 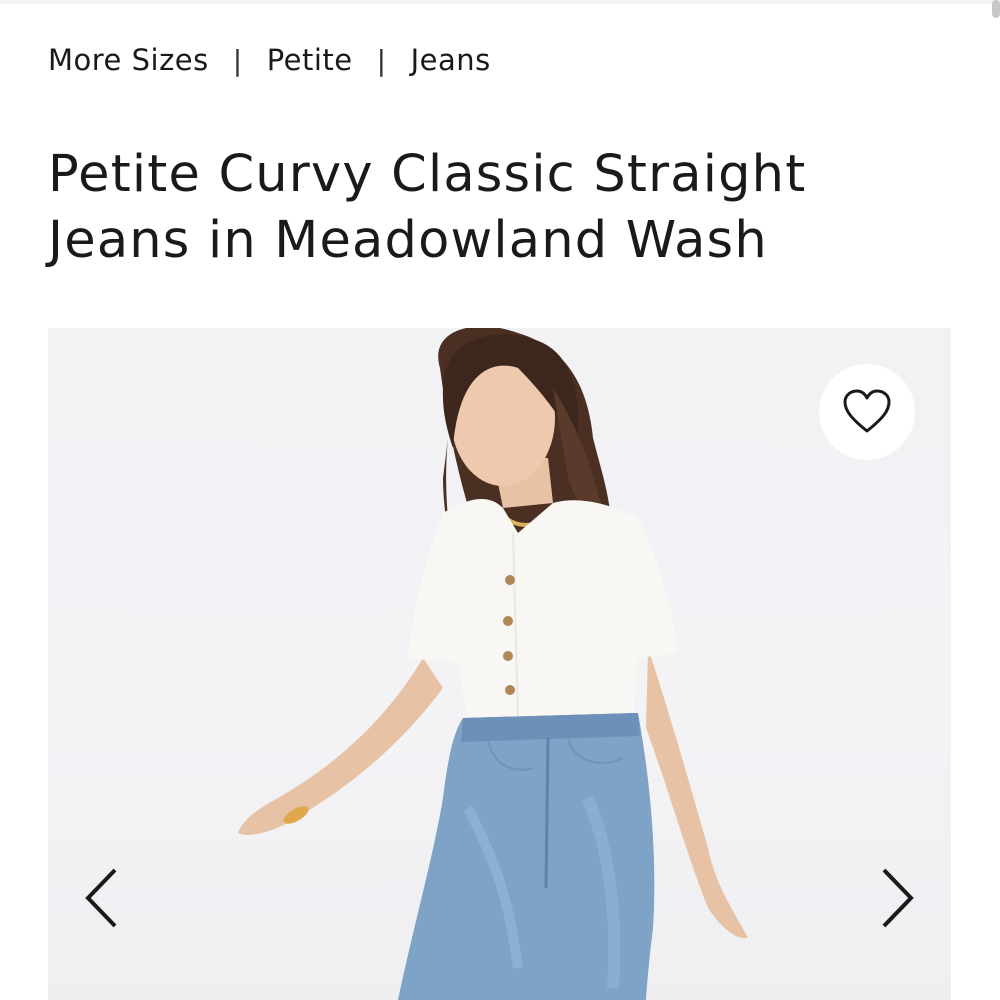 I want to click on breadcrumb-item-jeans: Jeans, so click(x=451, y=60).